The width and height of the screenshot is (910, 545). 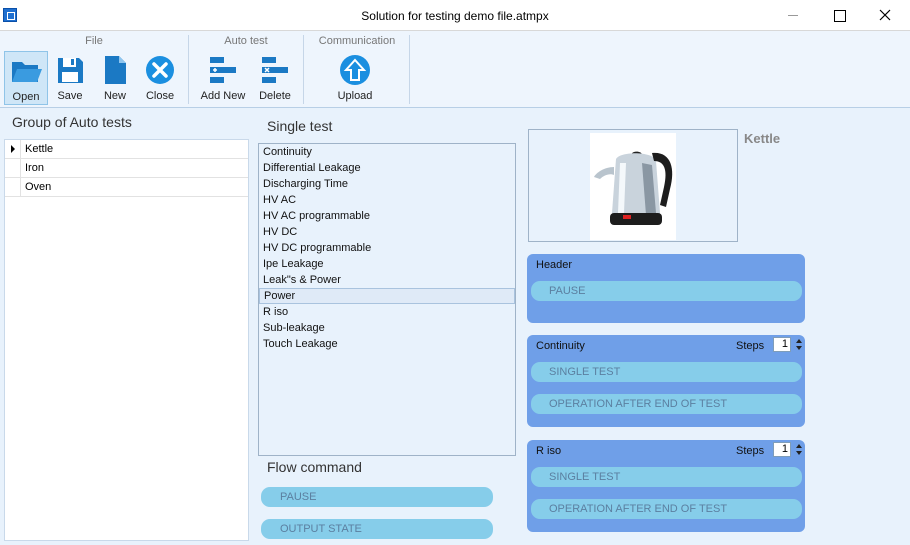 What do you see at coordinates (666, 291) in the screenshot?
I see `header-pause-step: PAUSE` at bounding box center [666, 291].